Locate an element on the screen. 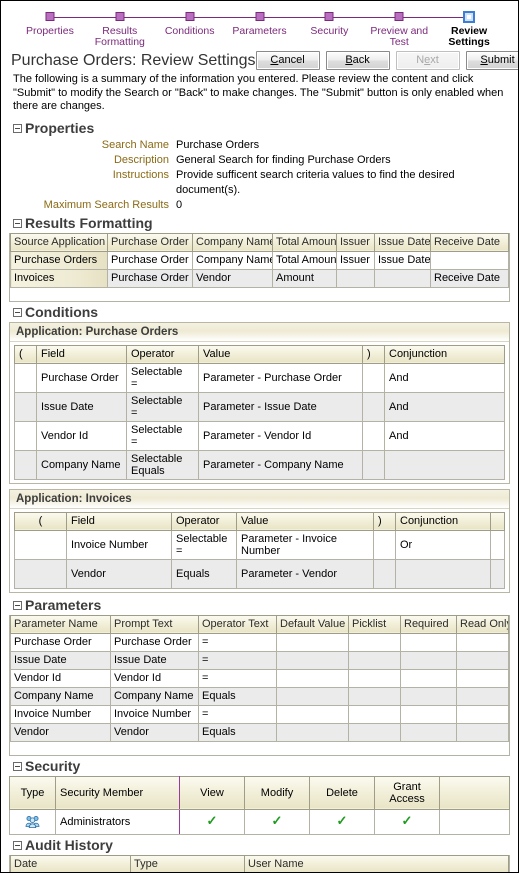  action-button-bar: Cancel Back Next Submit is located at coordinates (386, 60).